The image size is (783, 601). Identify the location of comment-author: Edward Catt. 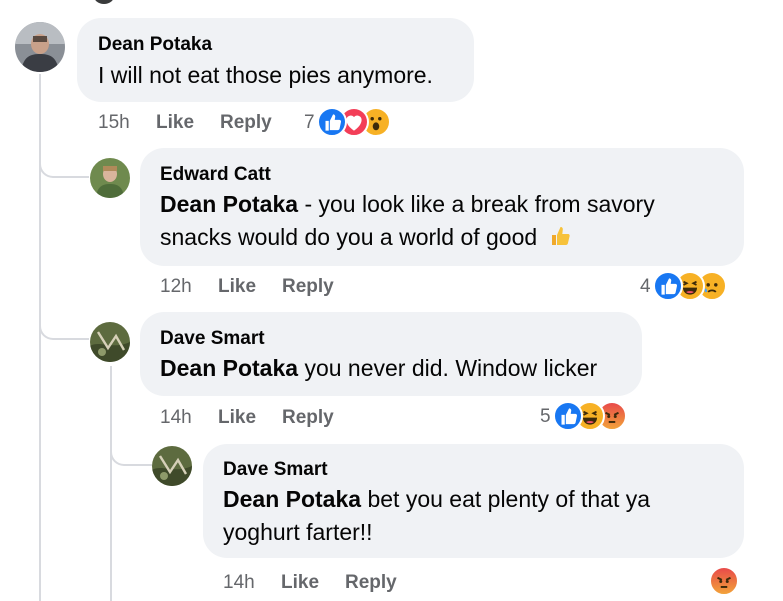
(215, 175).